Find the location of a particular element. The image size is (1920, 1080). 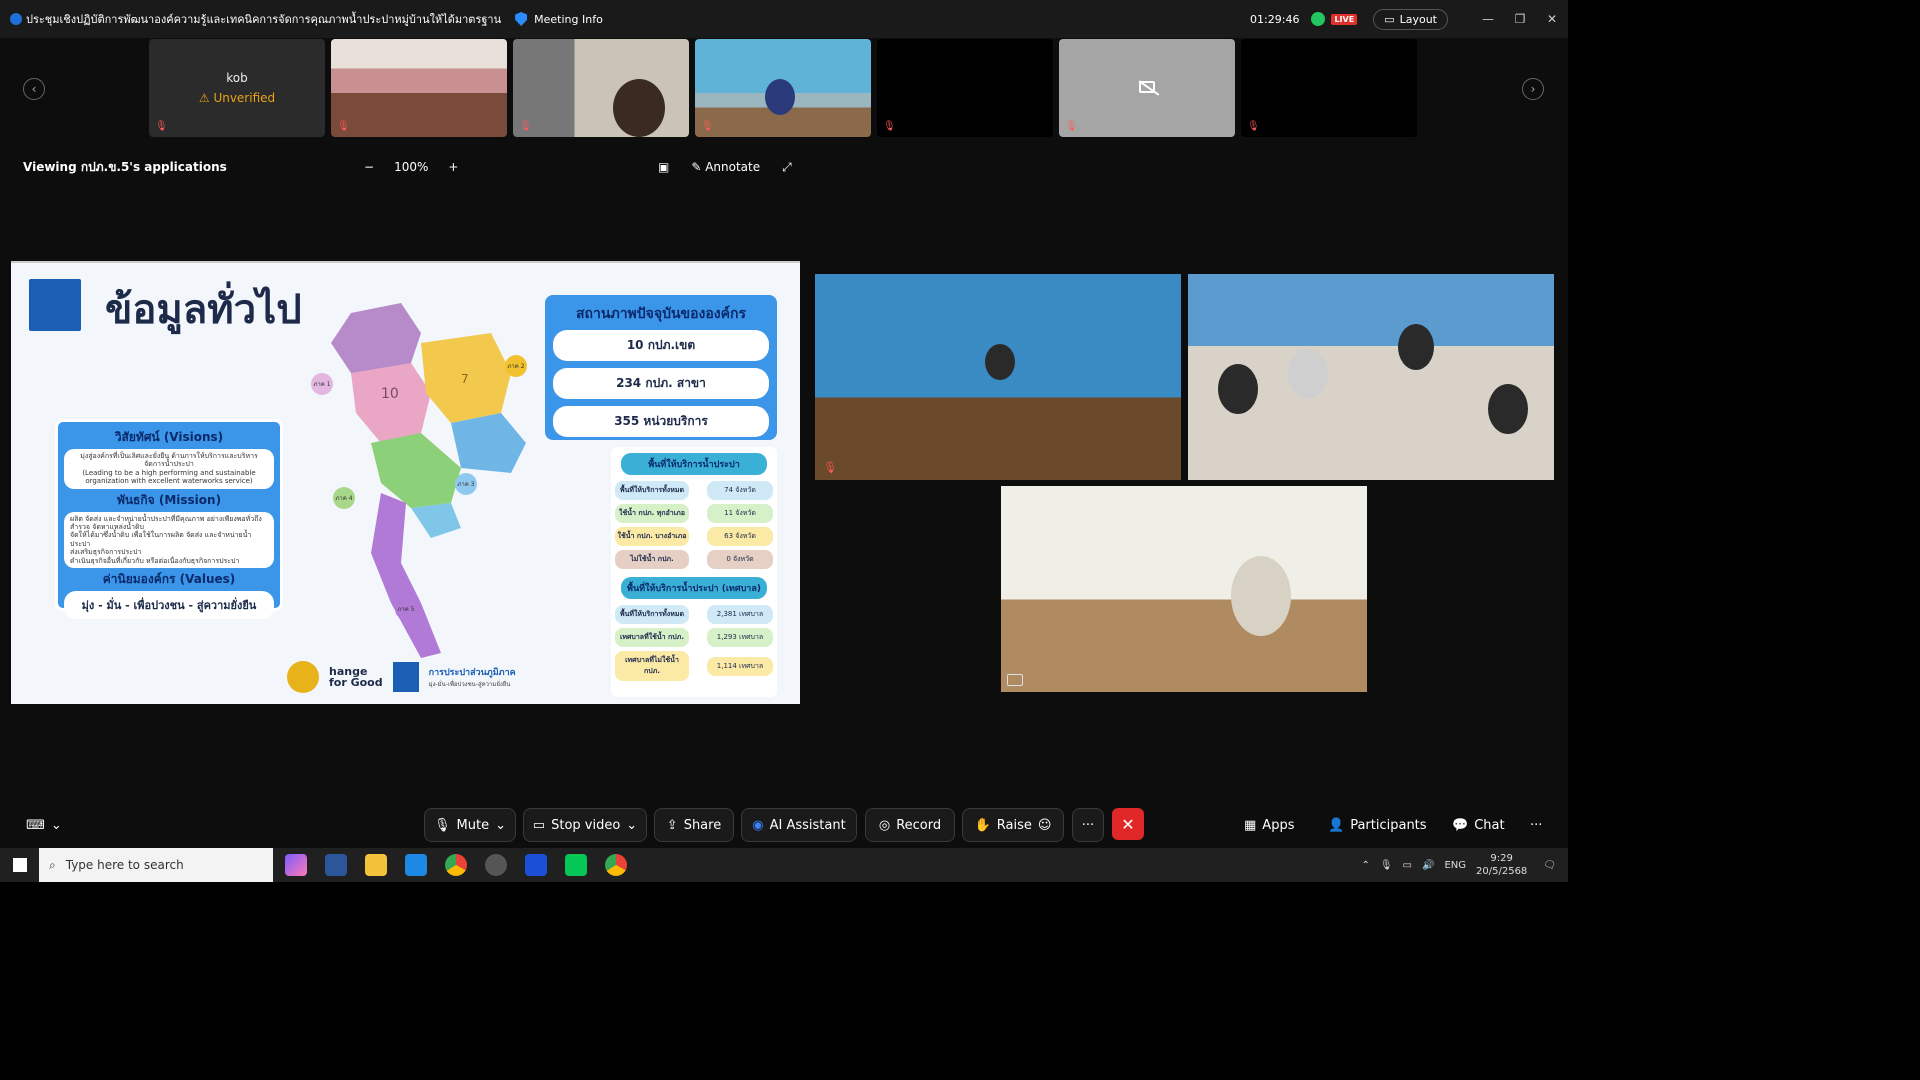

region-badge-1: ภาค 1 is located at coordinates (322, 384).